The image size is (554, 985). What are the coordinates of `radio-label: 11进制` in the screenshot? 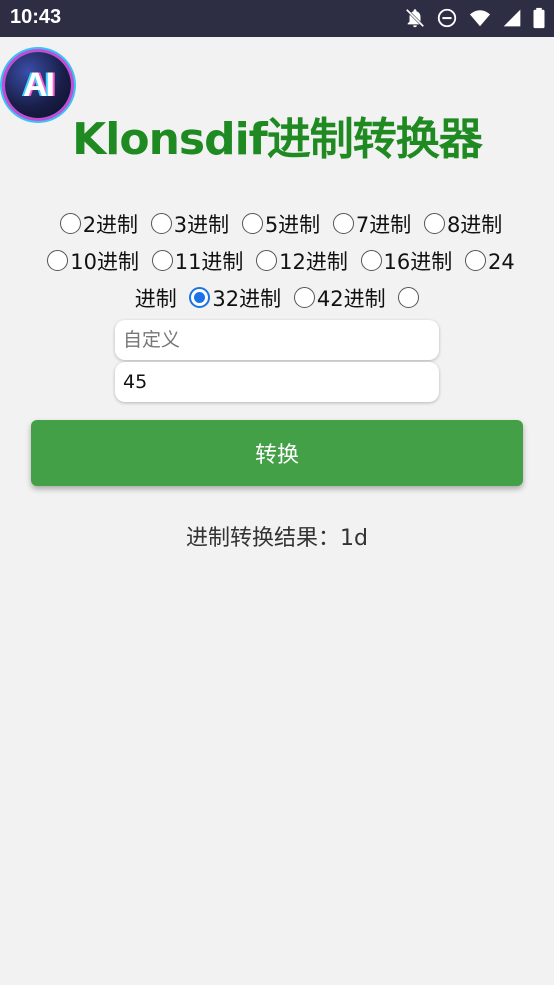 It's located at (209, 262).